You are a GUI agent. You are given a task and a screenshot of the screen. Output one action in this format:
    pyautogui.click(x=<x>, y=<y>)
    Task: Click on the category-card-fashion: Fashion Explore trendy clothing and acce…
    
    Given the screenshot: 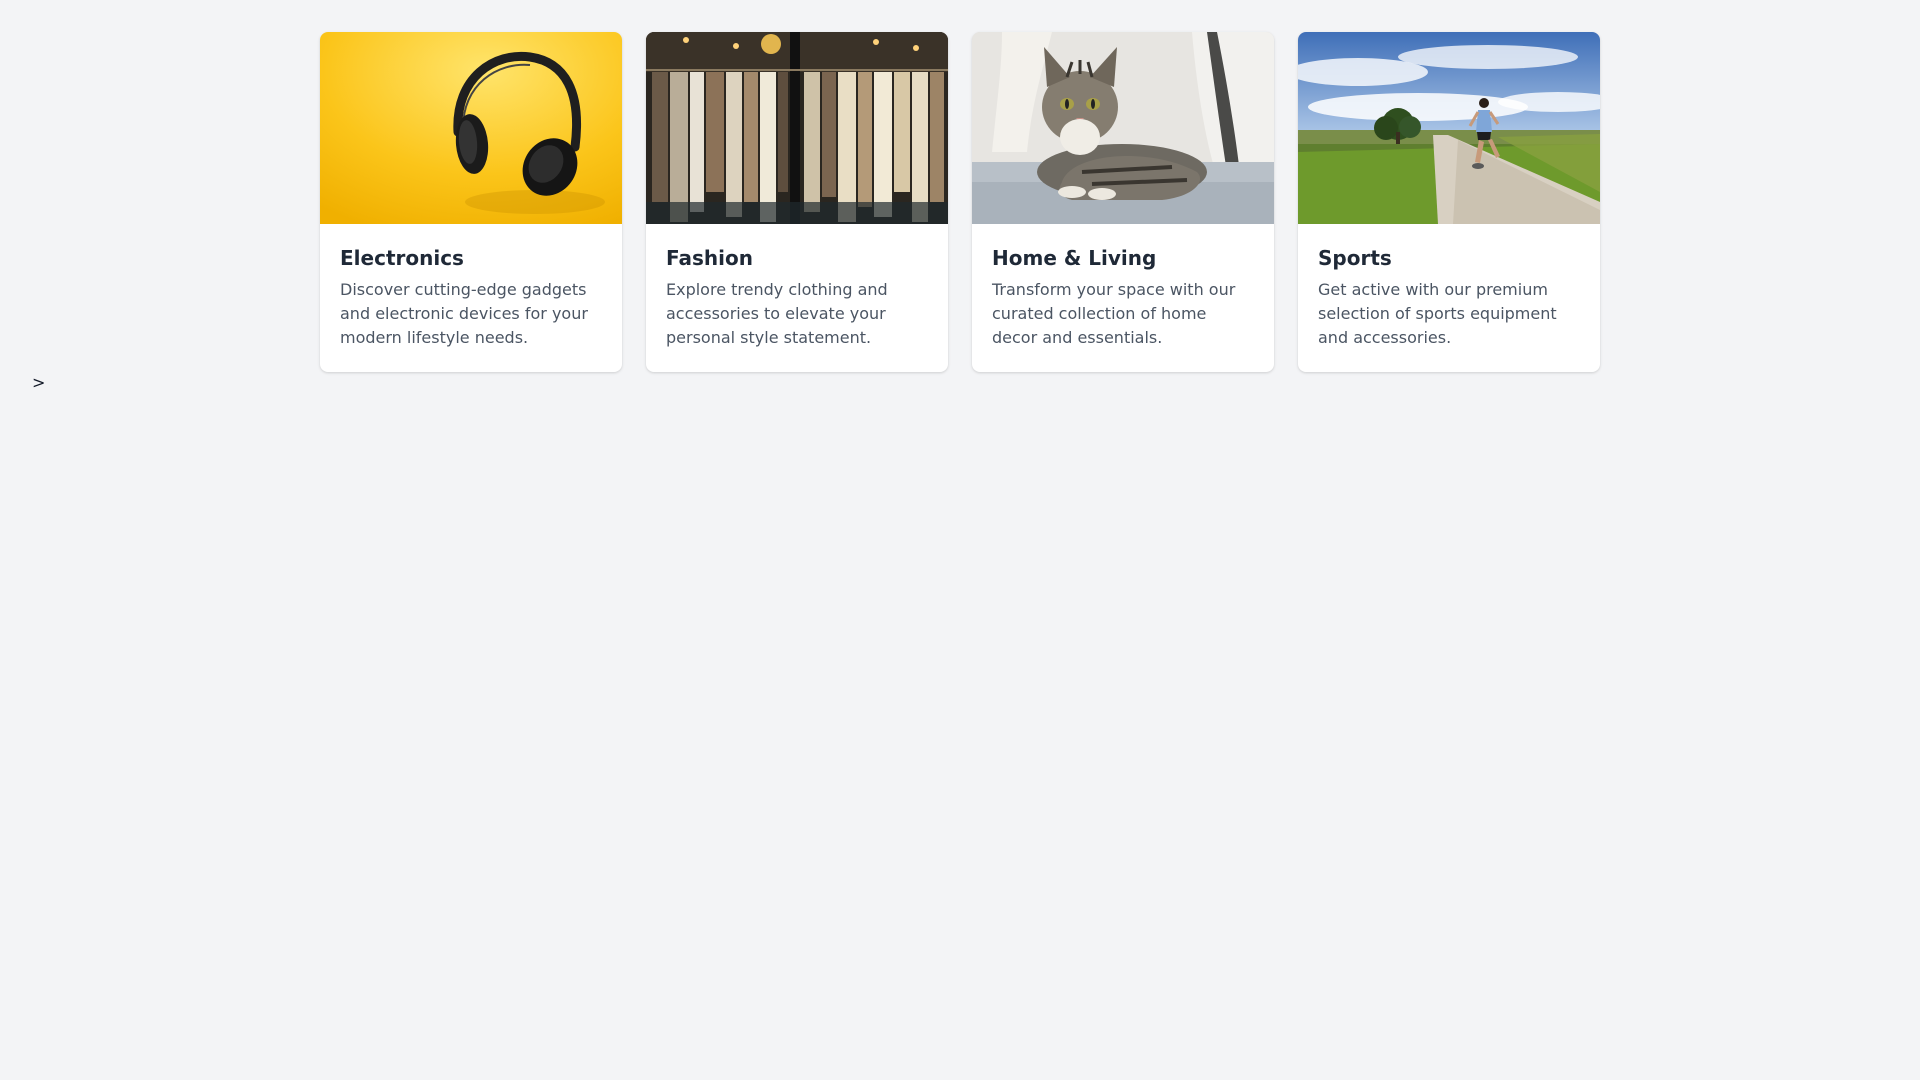 What is the action you would take?
    pyautogui.click(x=797, y=202)
    